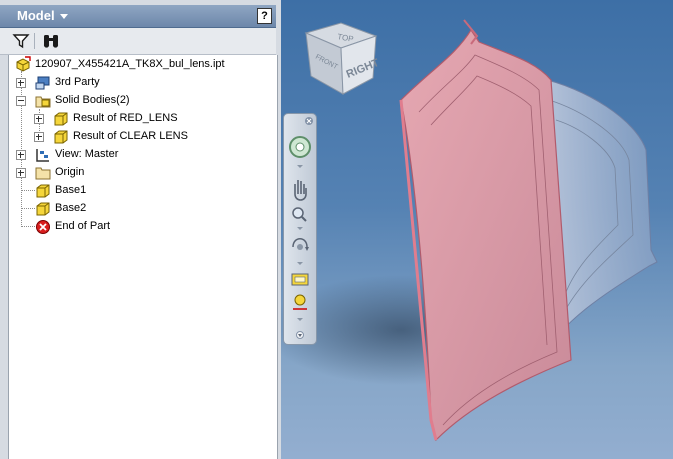 The height and width of the screenshot is (459, 673). Describe the element at coordinates (43, 227) in the screenshot. I see `end-of-part-icon` at that location.